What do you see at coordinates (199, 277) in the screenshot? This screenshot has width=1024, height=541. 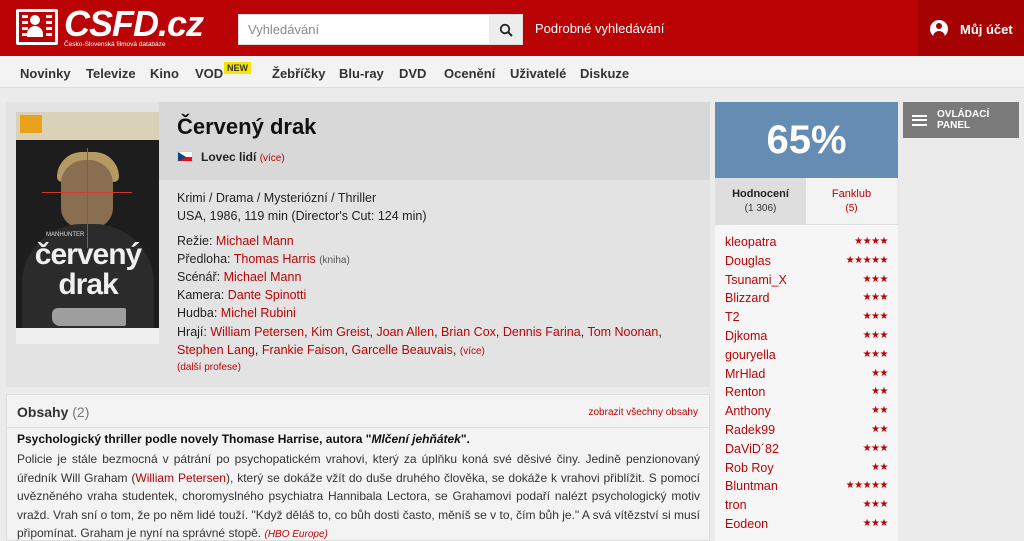 I see `credit-label: Scénář:` at bounding box center [199, 277].